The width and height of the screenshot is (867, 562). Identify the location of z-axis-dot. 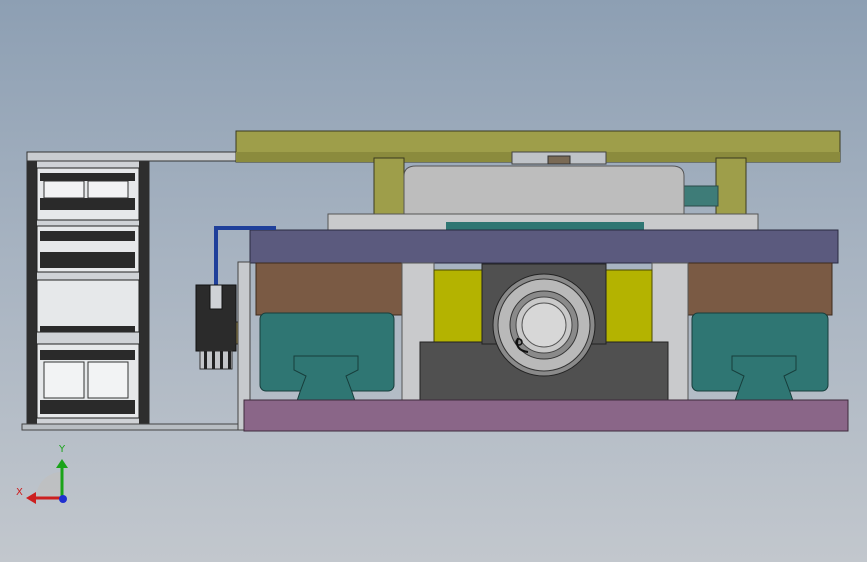
(63, 499).